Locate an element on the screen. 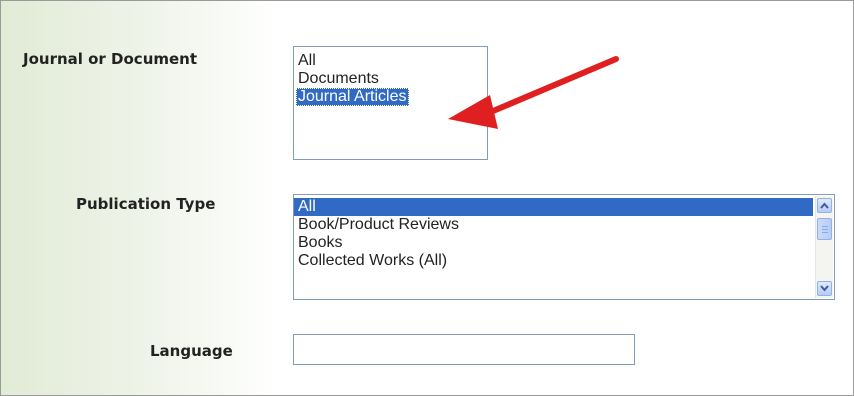 Image resolution: width=854 pixels, height=396 pixels. pubtype-option-all: All is located at coordinates (553, 207).